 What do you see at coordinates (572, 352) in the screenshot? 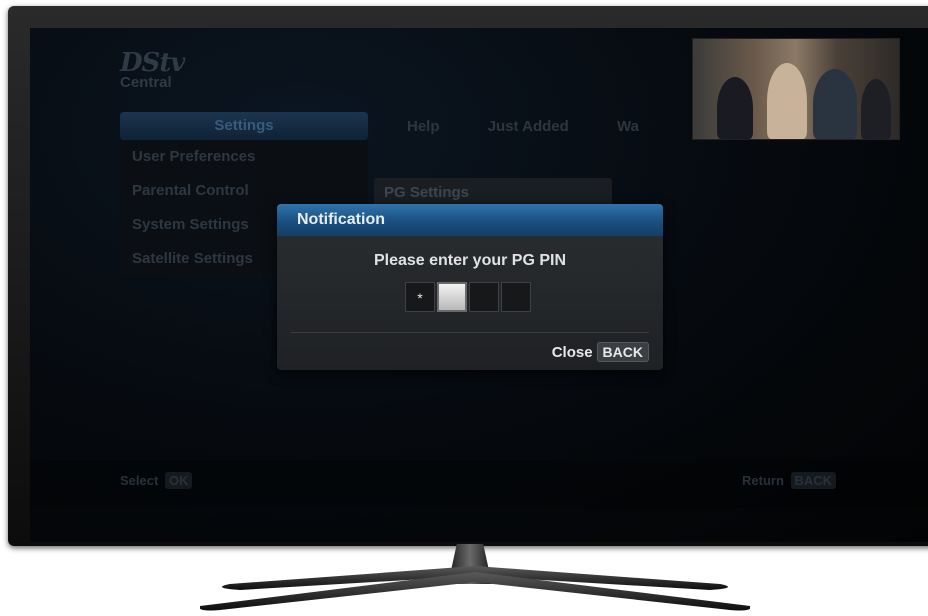
I see `close-label: Close` at bounding box center [572, 352].